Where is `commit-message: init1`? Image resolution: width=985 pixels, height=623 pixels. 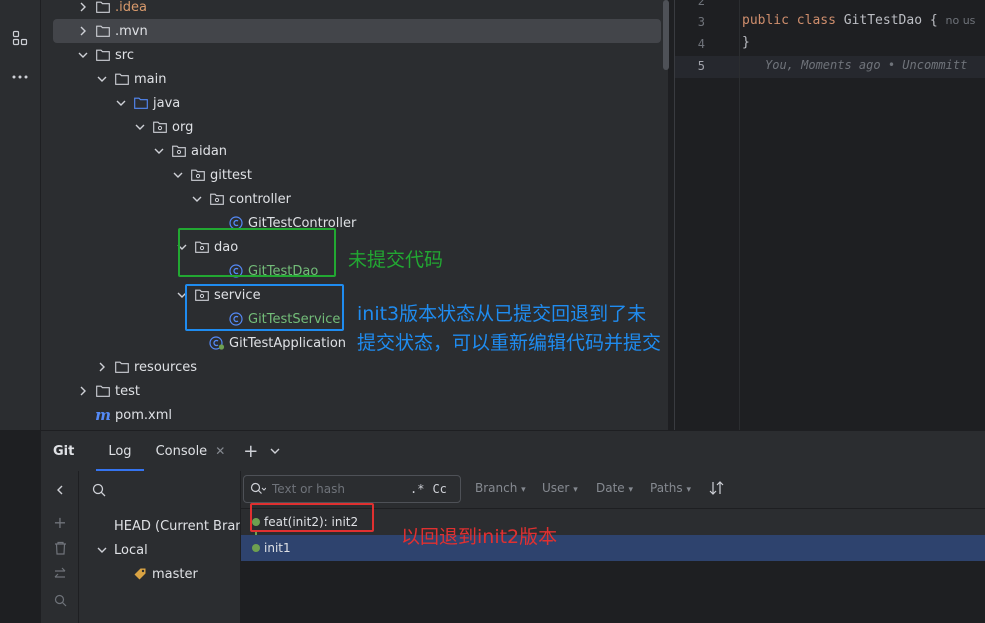 commit-message: init1 is located at coordinates (277, 548).